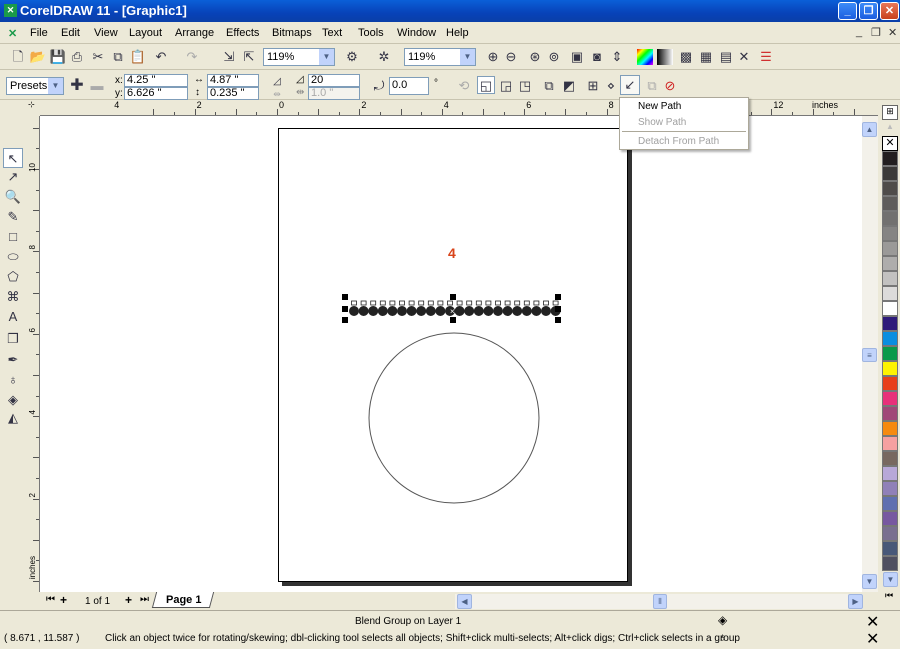 This screenshot has height=649, width=900. What do you see at coordinates (58, 57) in the screenshot?
I see `save-icon: 💾` at bounding box center [58, 57].